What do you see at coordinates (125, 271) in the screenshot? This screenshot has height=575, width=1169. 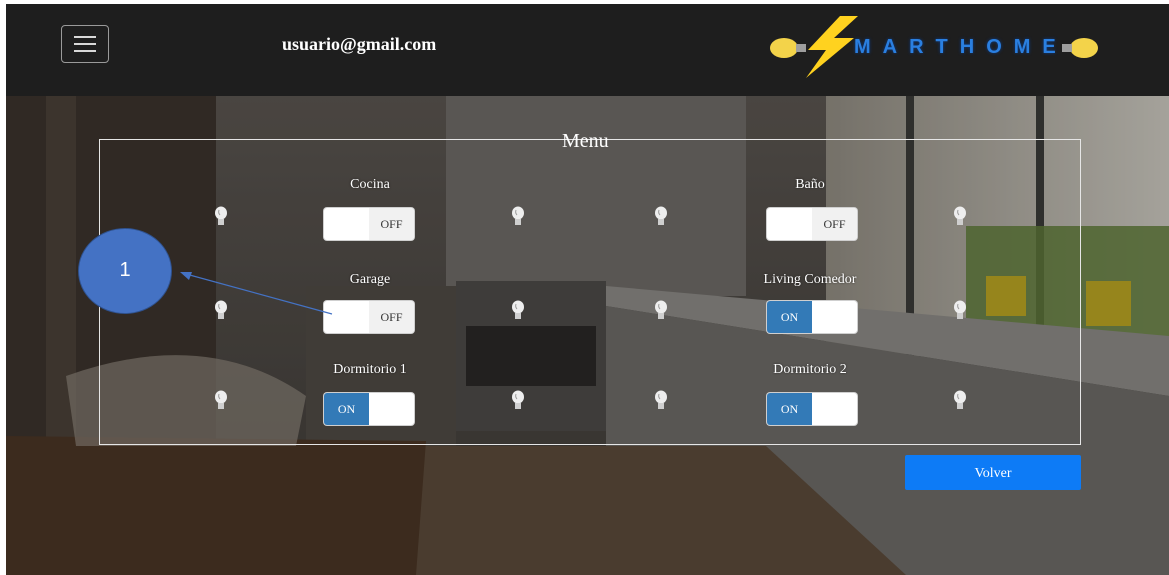 I see `annotation-marker: 1` at bounding box center [125, 271].